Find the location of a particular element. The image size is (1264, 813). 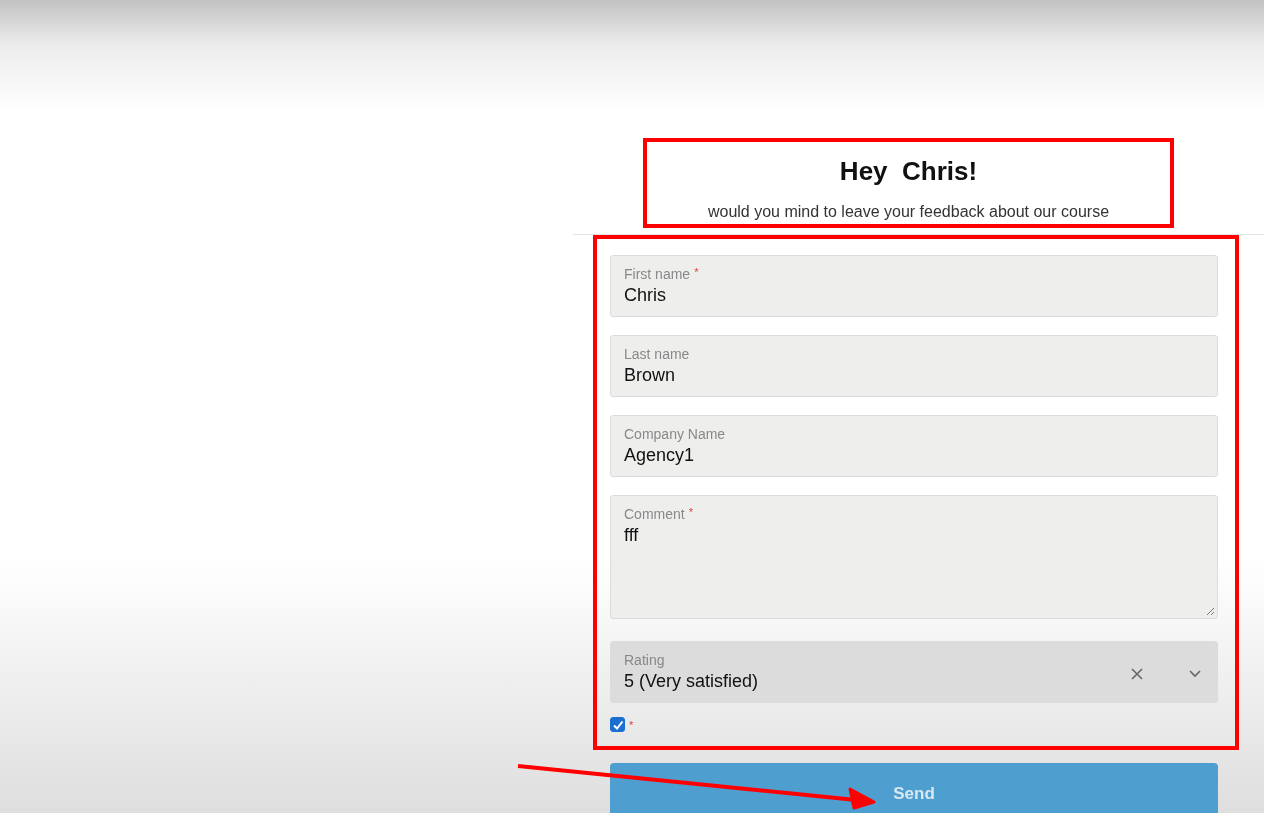

resize-grip-icon is located at coordinates (1210, 611).